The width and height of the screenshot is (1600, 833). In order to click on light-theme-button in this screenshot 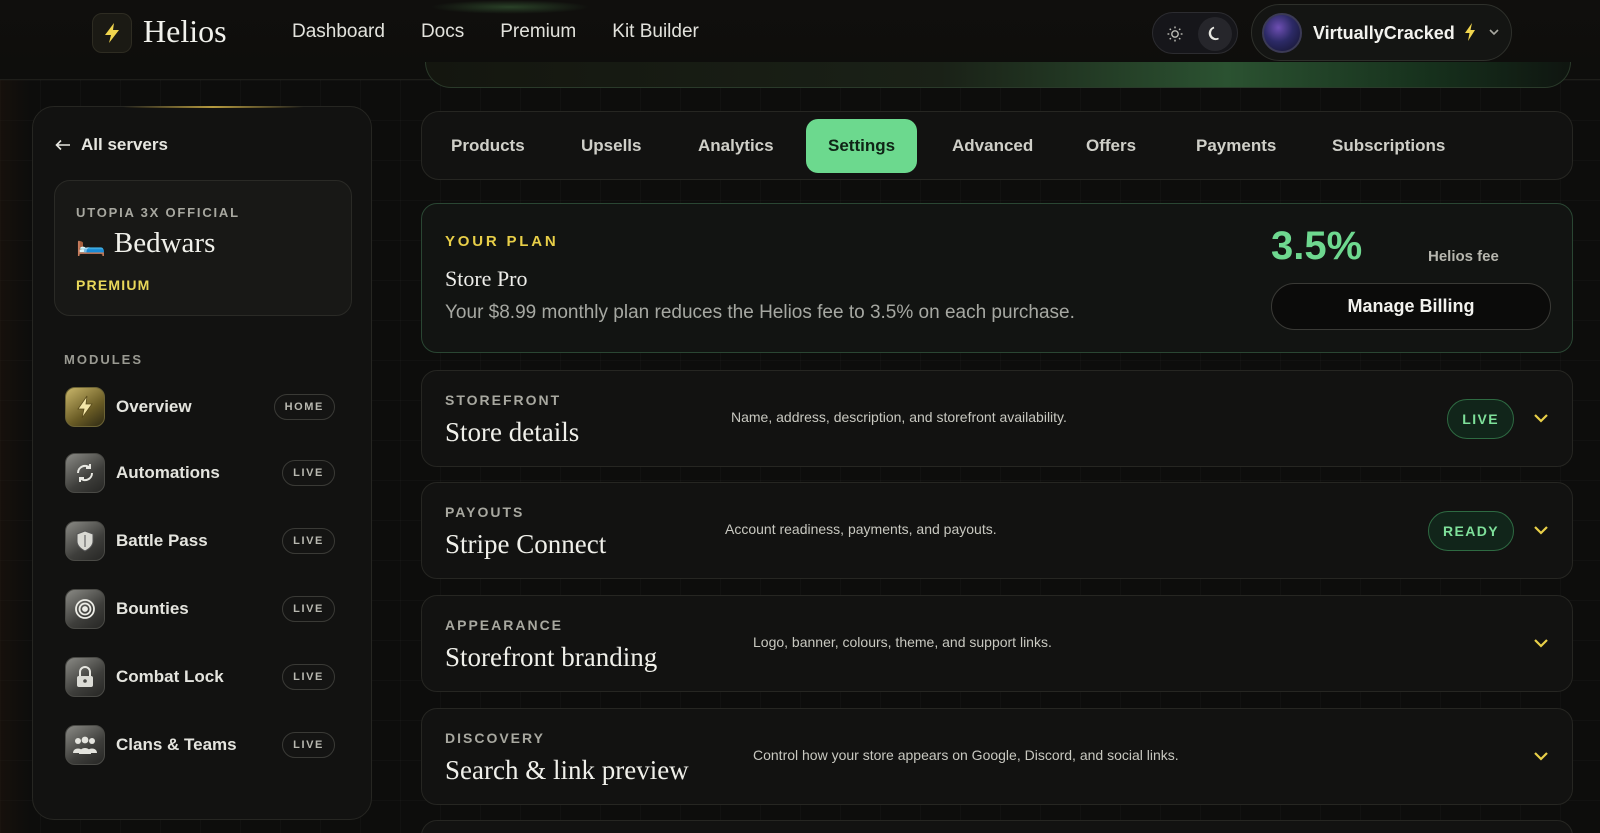, I will do `click(1175, 34)`.